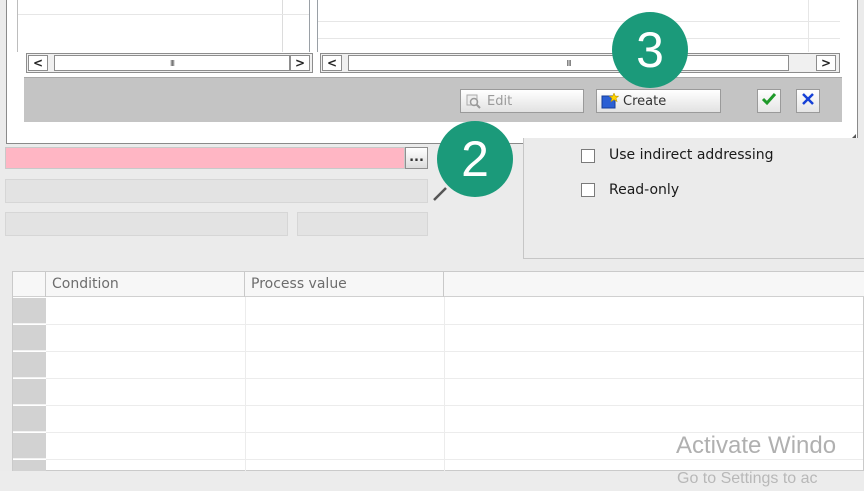 This screenshot has height=491, width=864. Describe the element at coordinates (578, 26) in the screenshot. I see `tag-list-right-pane` at that location.